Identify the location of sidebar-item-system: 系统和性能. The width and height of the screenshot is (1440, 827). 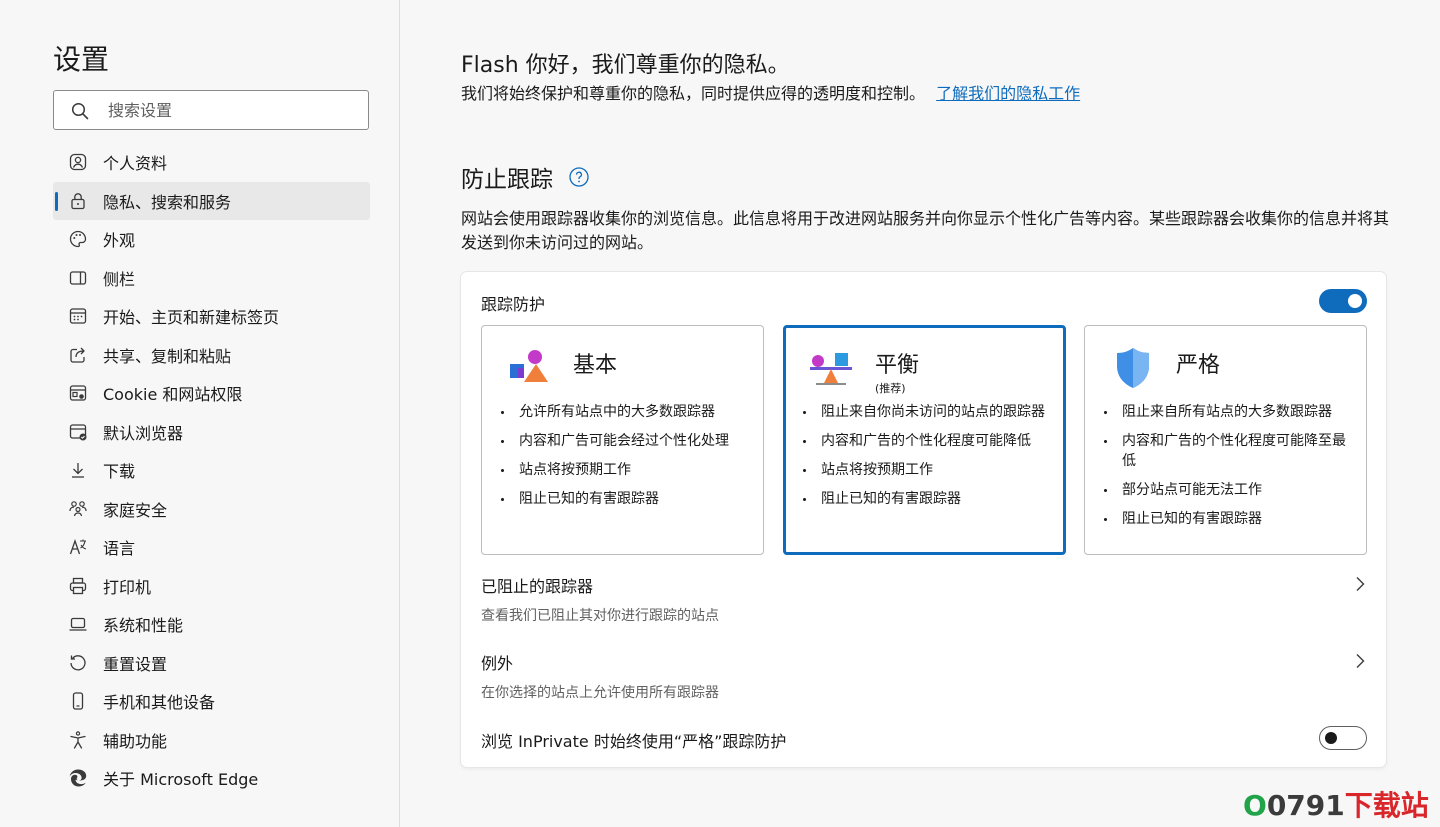
(211, 624).